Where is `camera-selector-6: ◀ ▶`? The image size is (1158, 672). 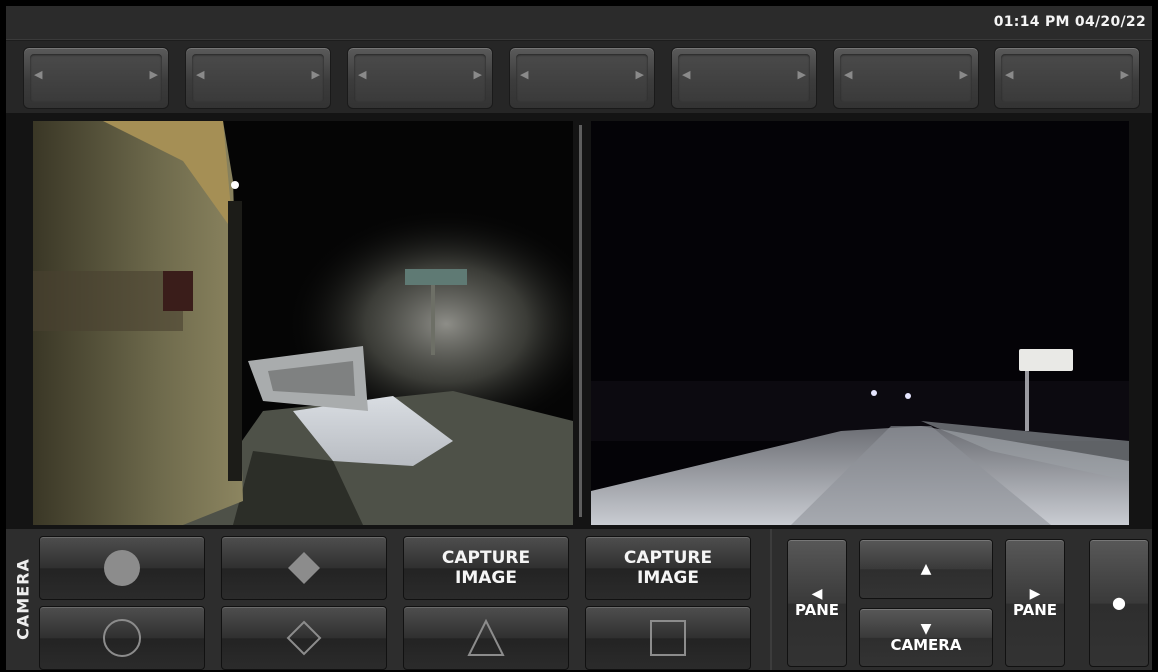
camera-selector-6: ◀ ▶ is located at coordinates (906, 78).